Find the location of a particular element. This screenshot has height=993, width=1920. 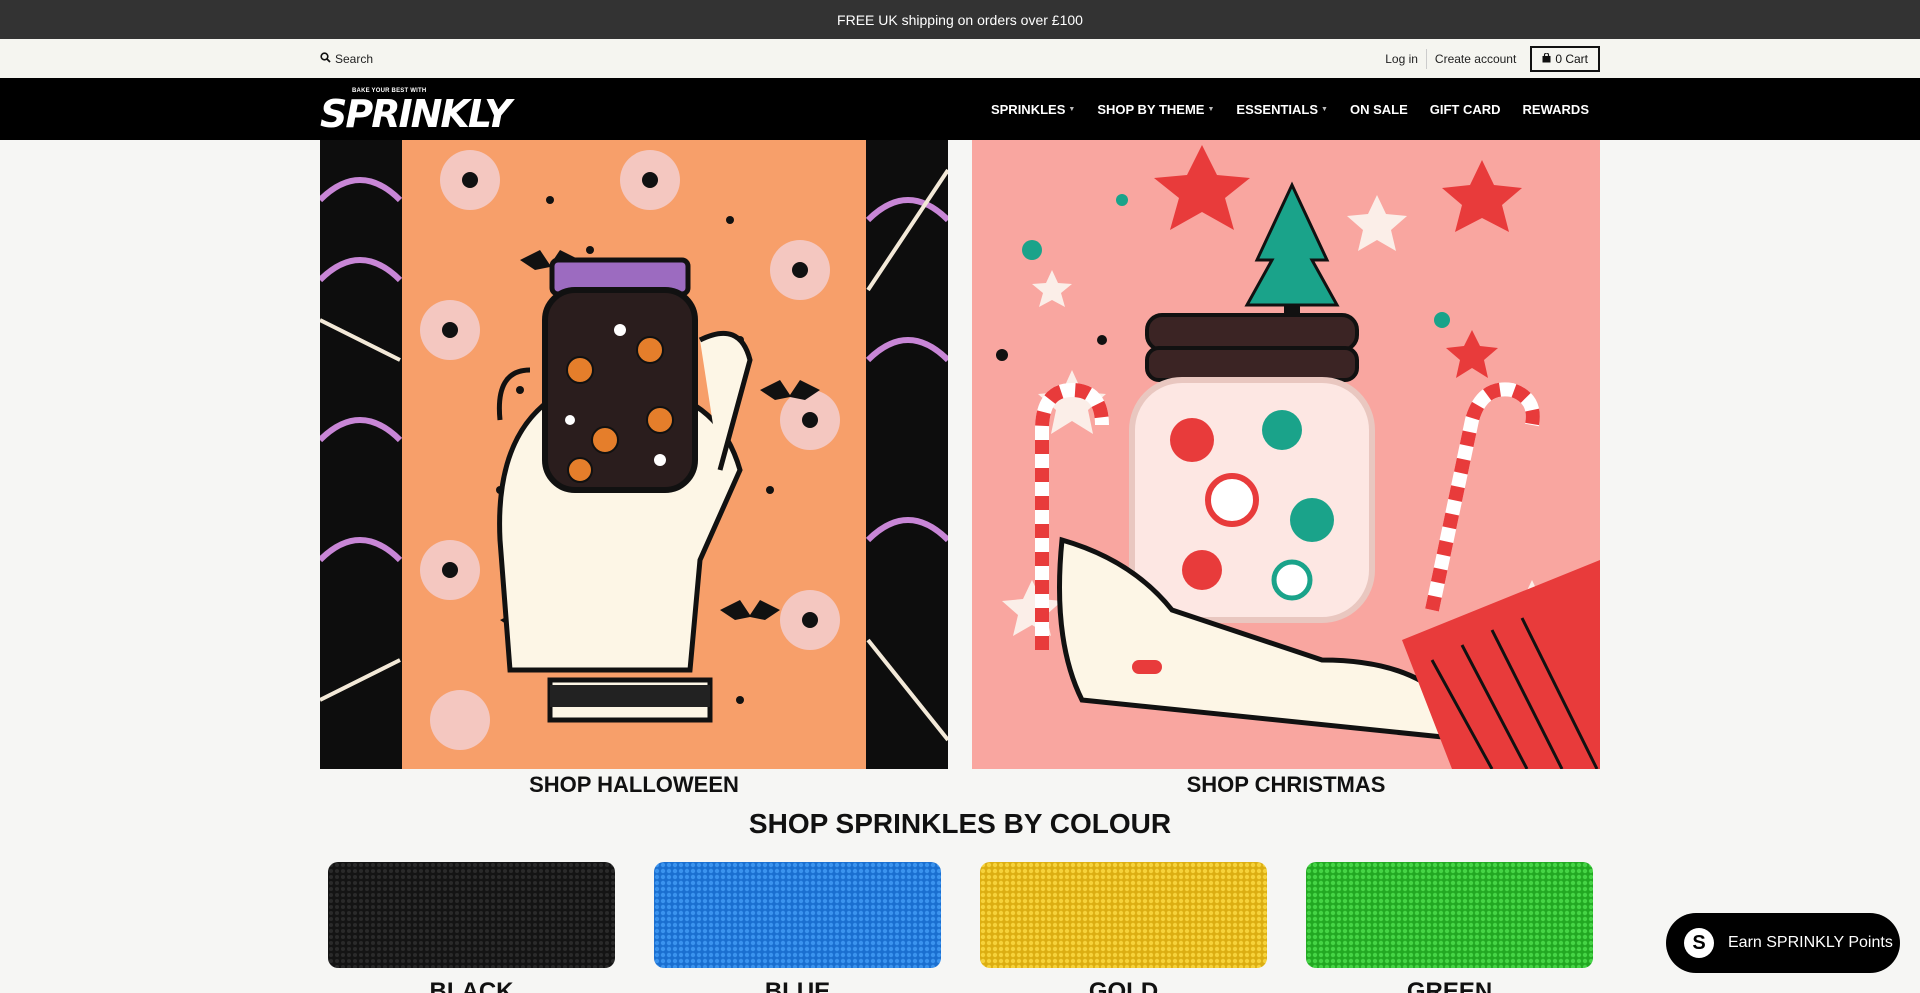

announcement-text: FREE UK shipping on orders over £100 is located at coordinates (960, 19).